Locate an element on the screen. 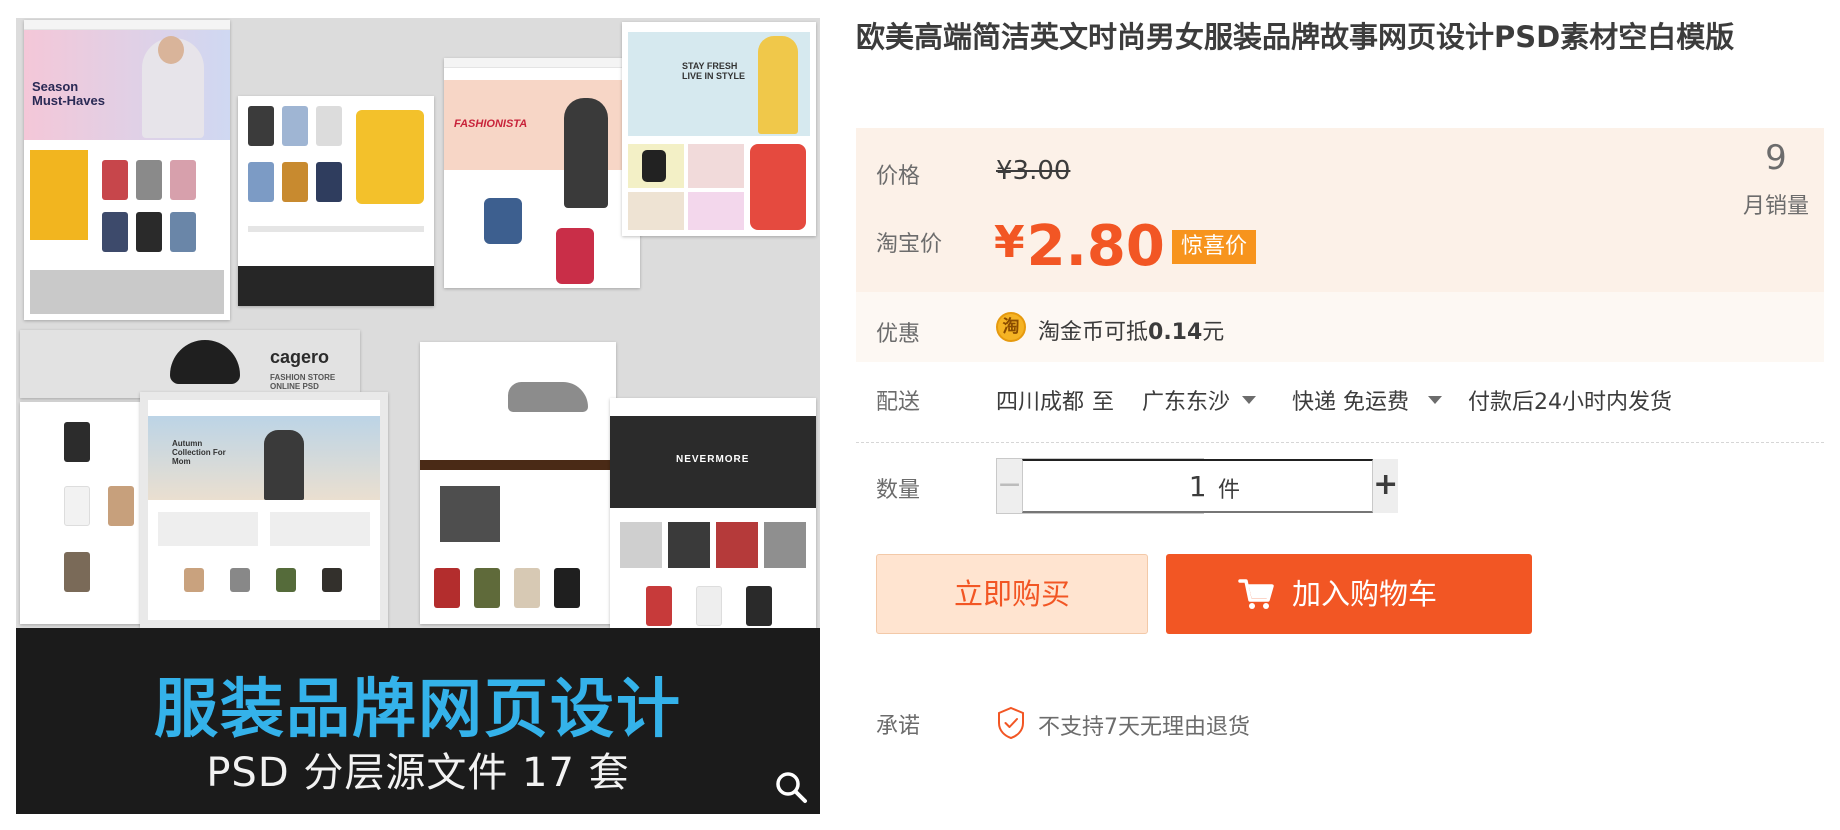  monthly-sales-count: 9 is located at coordinates (1776, 158).